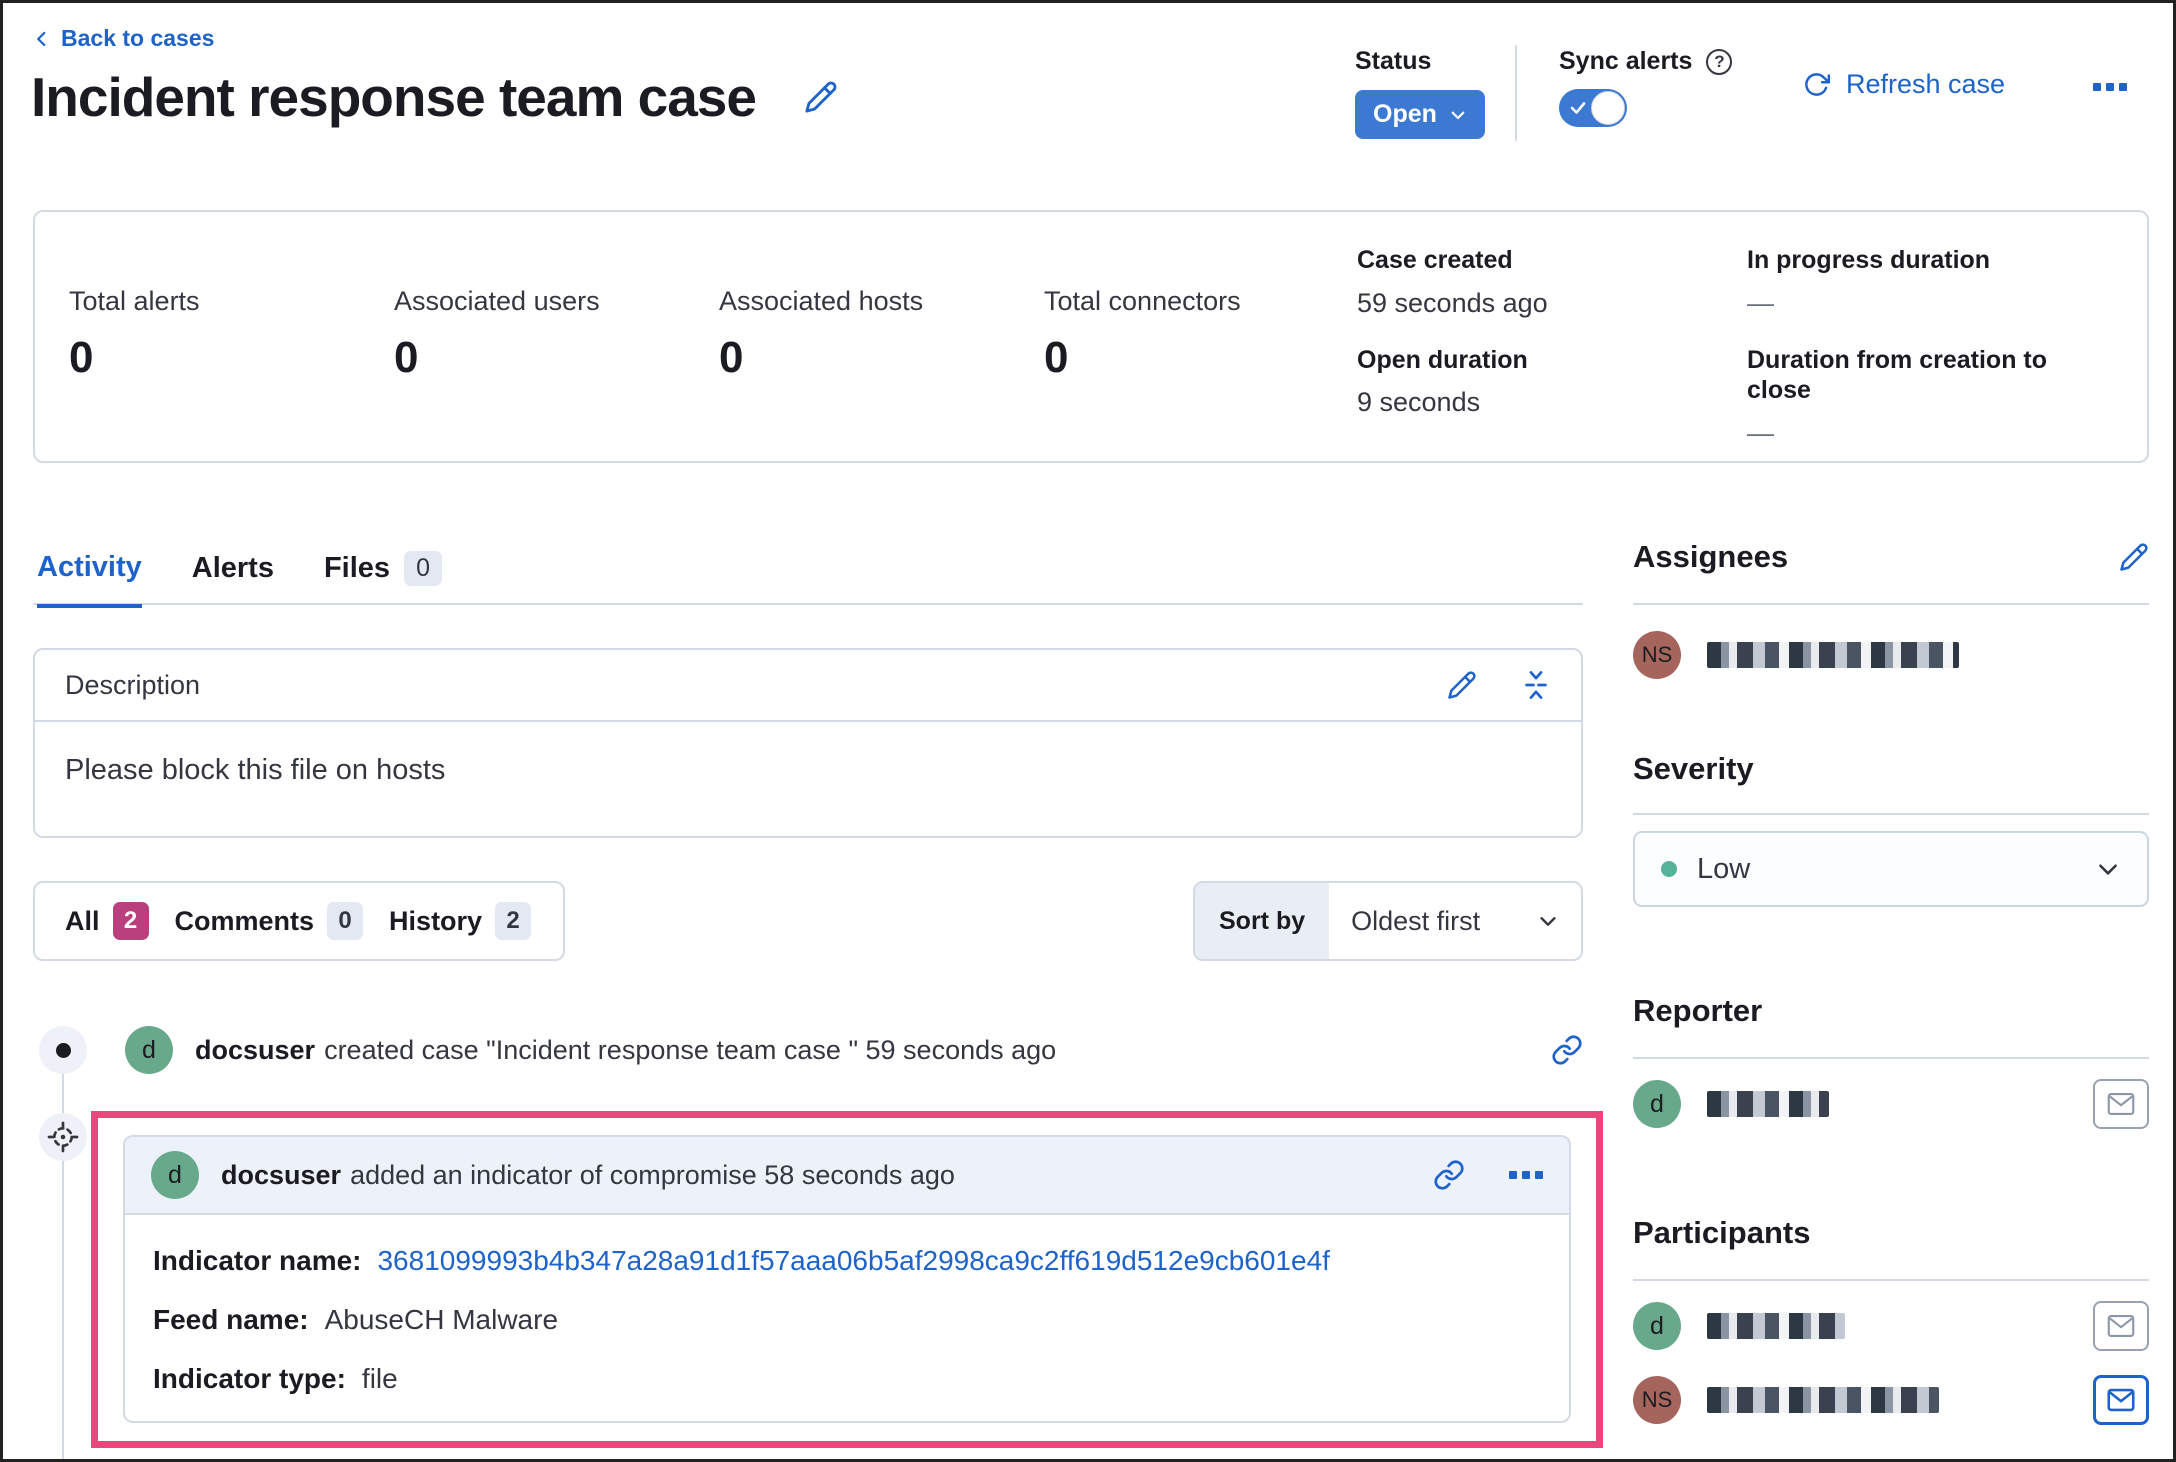 The height and width of the screenshot is (1462, 2176). What do you see at coordinates (1626, 61) in the screenshot?
I see `sync-alerts-label: Sync alerts` at bounding box center [1626, 61].